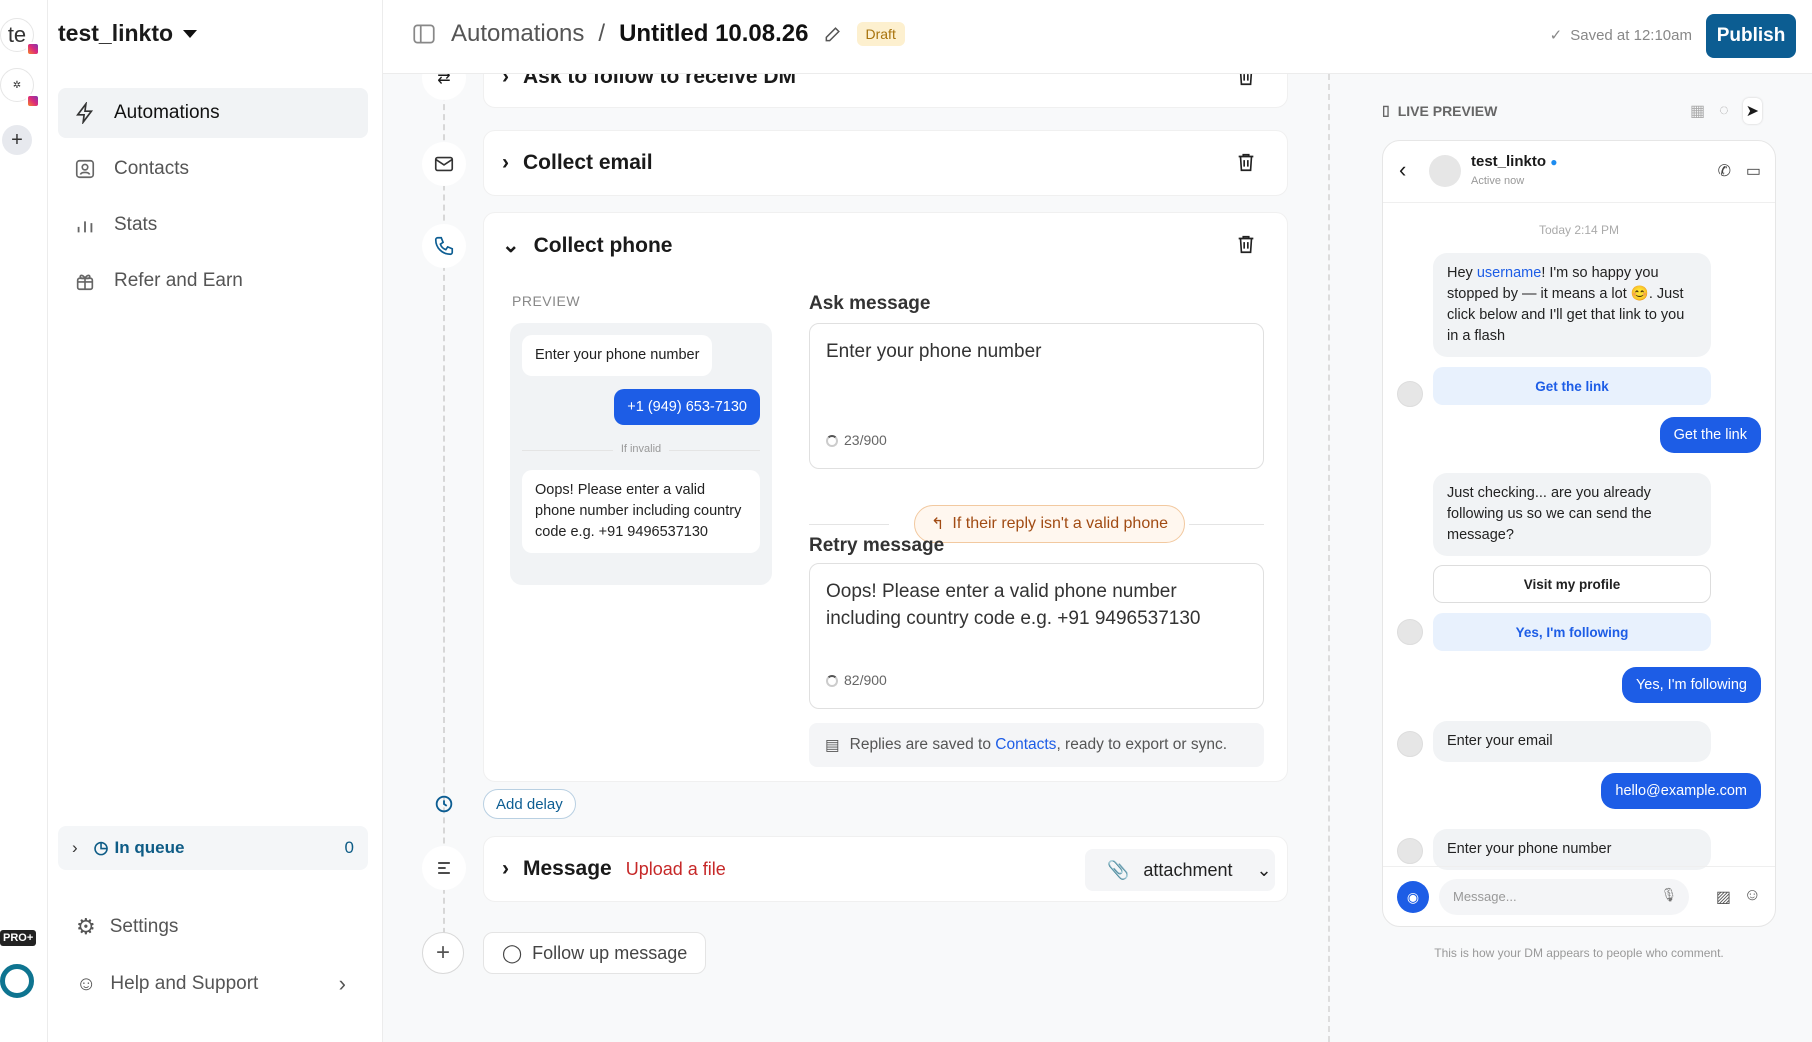 The image size is (1812, 1042). What do you see at coordinates (885, 163) in the screenshot?
I see `step-collect-email: › Collect email` at bounding box center [885, 163].